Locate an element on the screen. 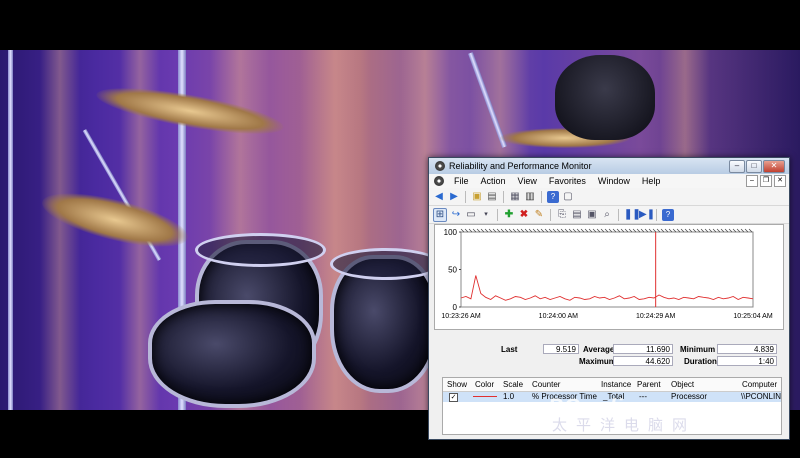  freeze-display-icon: ❚❚ is located at coordinates (632, 215).